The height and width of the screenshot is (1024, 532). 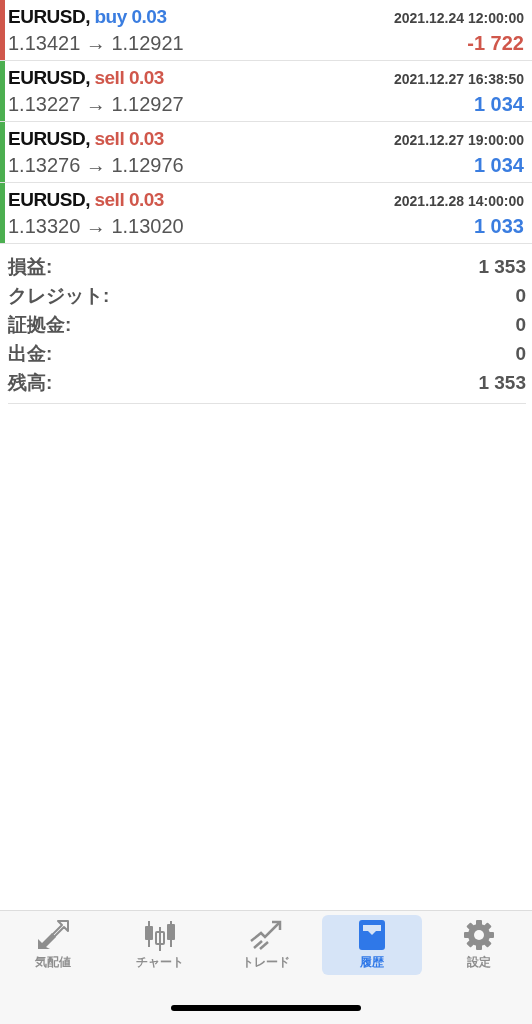 What do you see at coordinates (478, 945) in the screenshot?
I see `tab: 設定` at bounding box center [478, 945].